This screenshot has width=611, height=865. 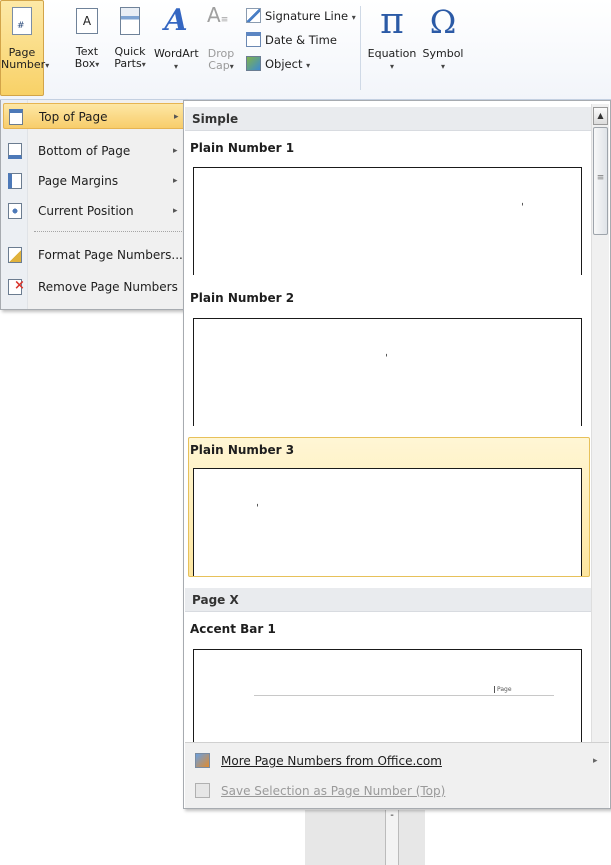 I want to click on gallery-section-header: Page X, so click(x=388, y=600).